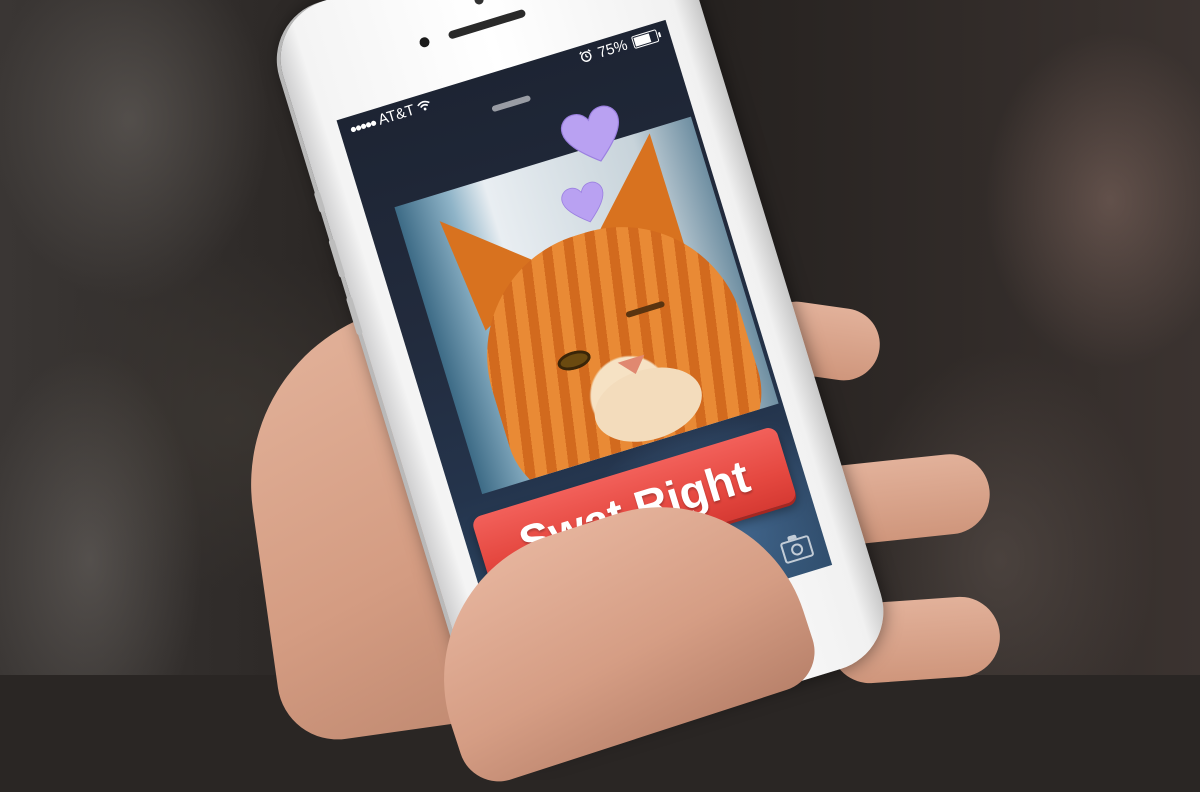 The height and width of the screenshot is (792, 1200). I want to click on front-camera, so click(424, 42).